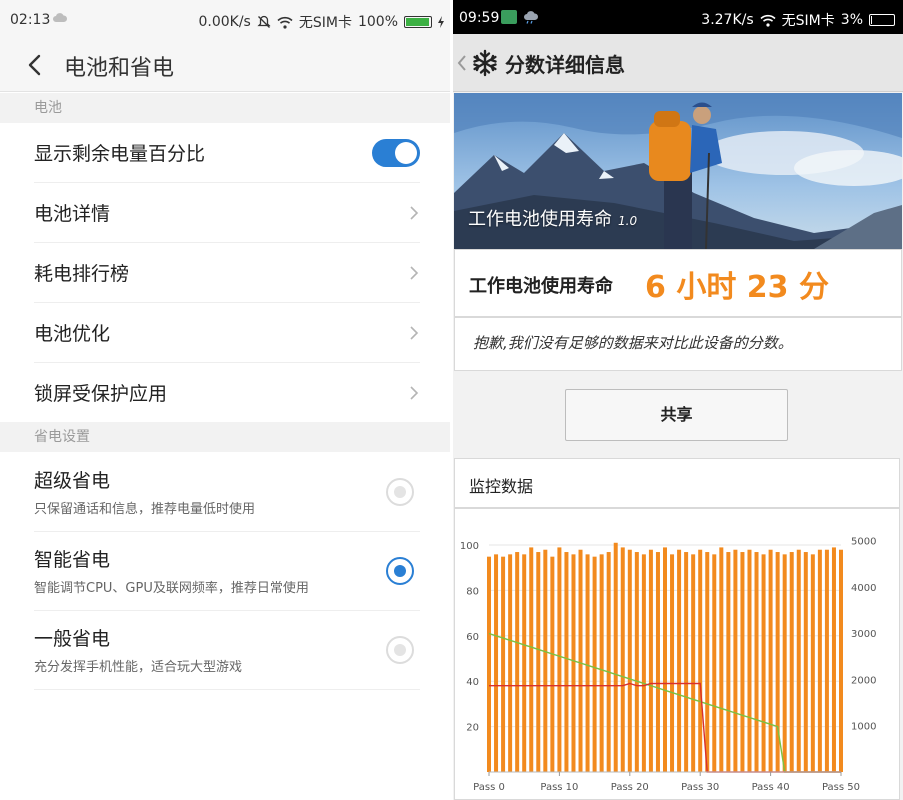 Image resolution: width=903 pixels, height=800 pixels. What do you see at coordinates (285, 22) in the screenshot?
I see `wifi-icon` at bounding box center [285, 22].